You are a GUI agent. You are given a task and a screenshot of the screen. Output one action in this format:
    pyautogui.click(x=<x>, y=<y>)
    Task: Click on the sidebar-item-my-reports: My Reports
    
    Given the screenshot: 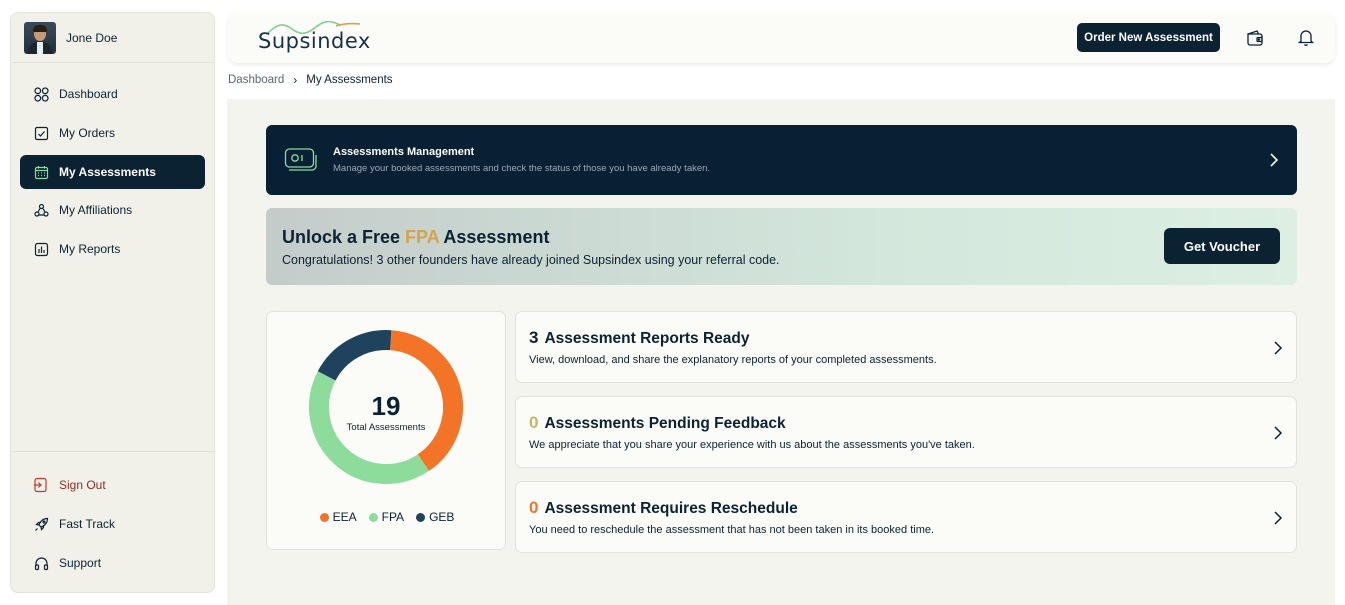 What is the action you would take?
    pyautogui.click(x=112, y=249)
    